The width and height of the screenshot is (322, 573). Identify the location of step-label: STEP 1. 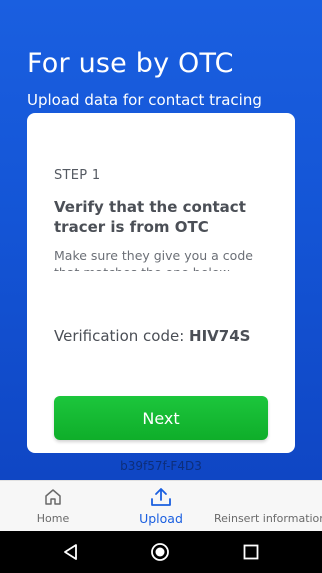
(77, 175).